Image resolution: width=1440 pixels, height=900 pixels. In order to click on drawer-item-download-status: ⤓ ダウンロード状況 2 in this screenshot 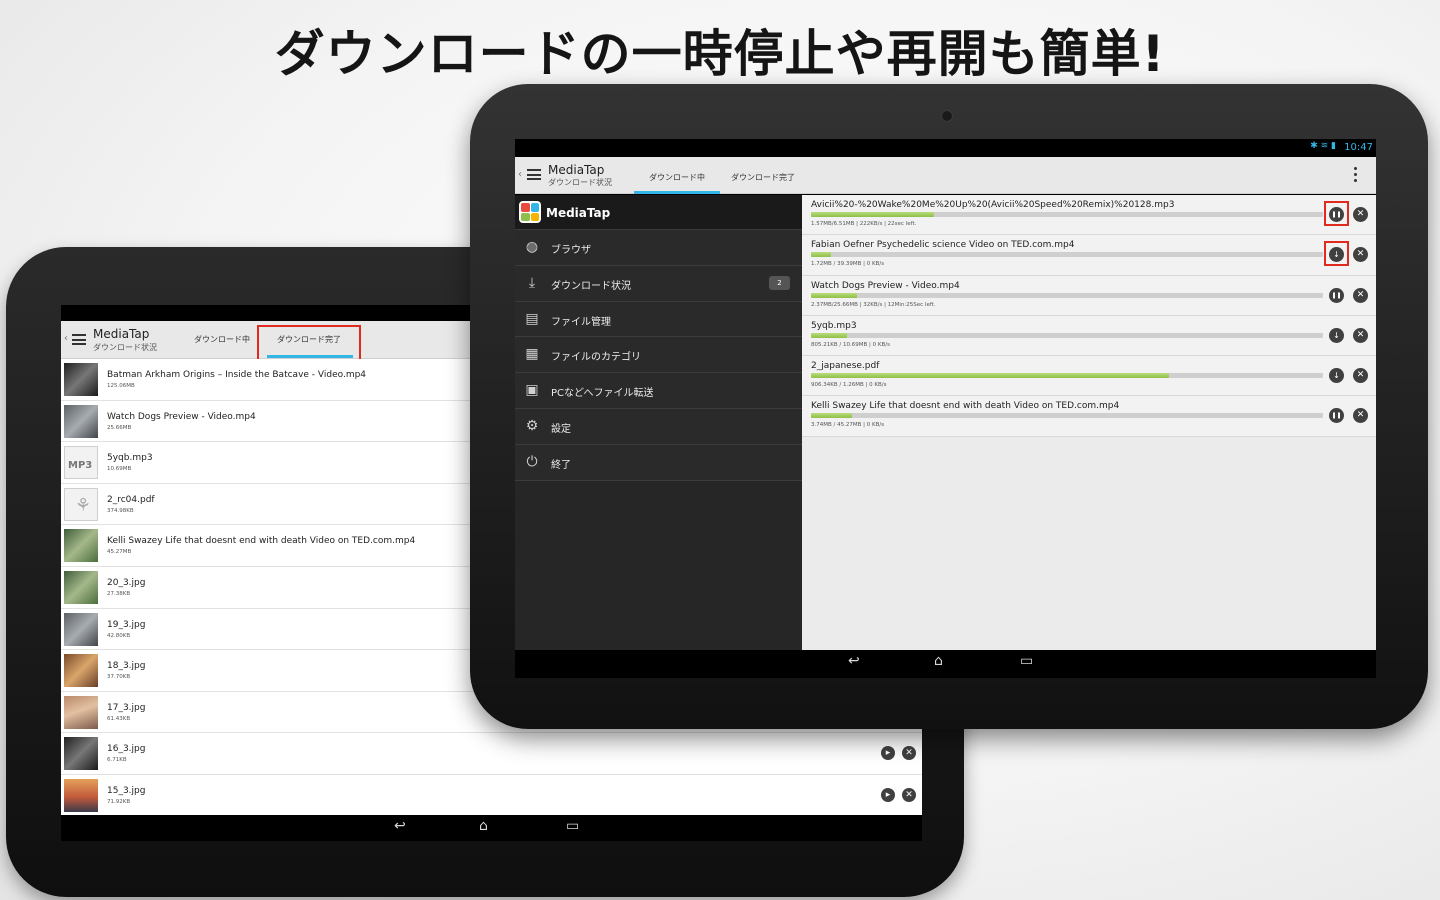, I will do `click(658, 284)`.